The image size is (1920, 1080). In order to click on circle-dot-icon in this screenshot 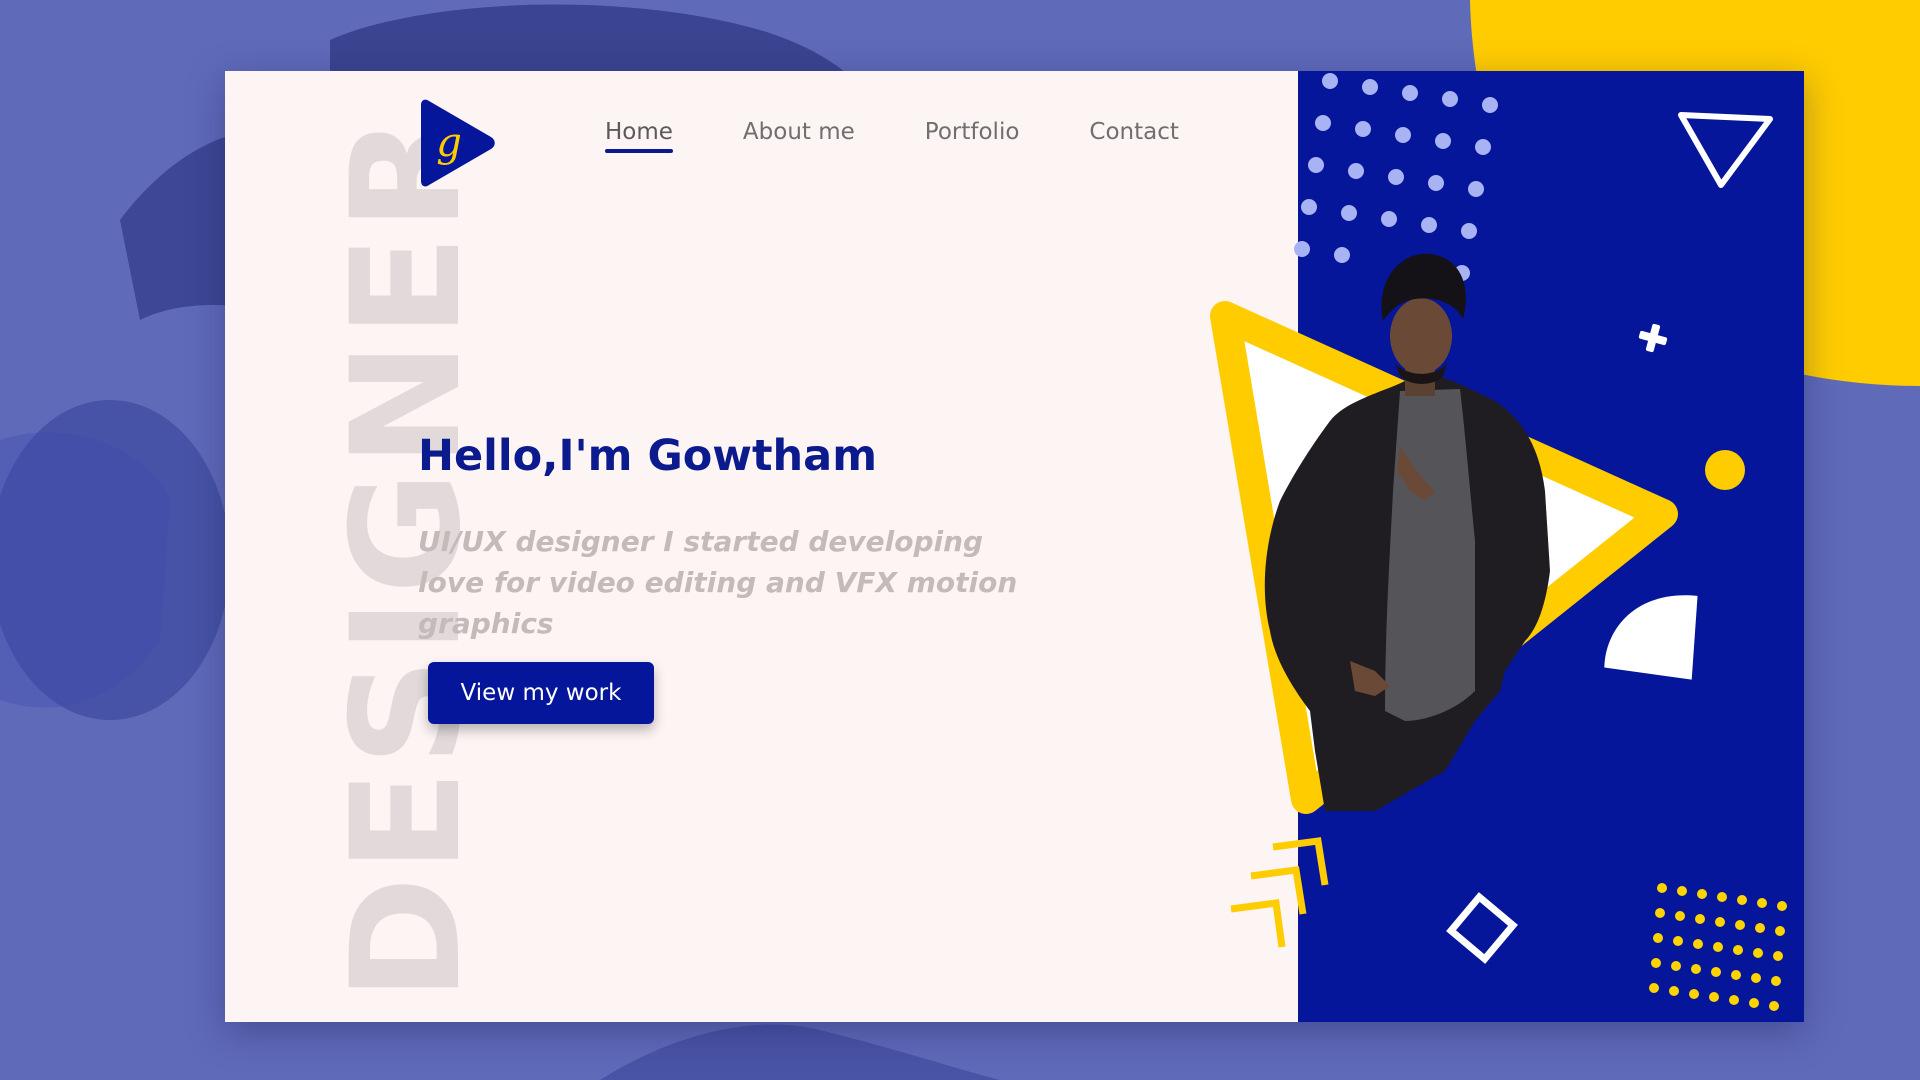, I will do `click(1725, 470)`.